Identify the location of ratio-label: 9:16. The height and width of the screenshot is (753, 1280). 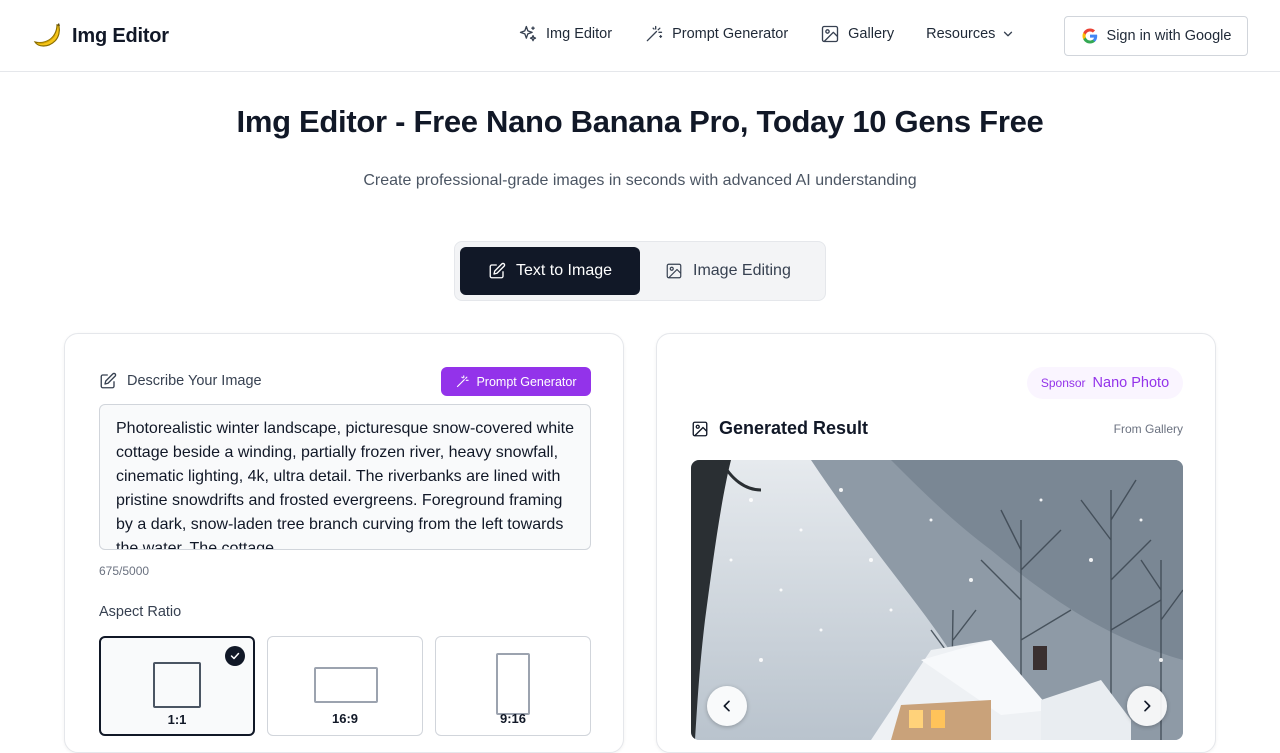
(513, 718).